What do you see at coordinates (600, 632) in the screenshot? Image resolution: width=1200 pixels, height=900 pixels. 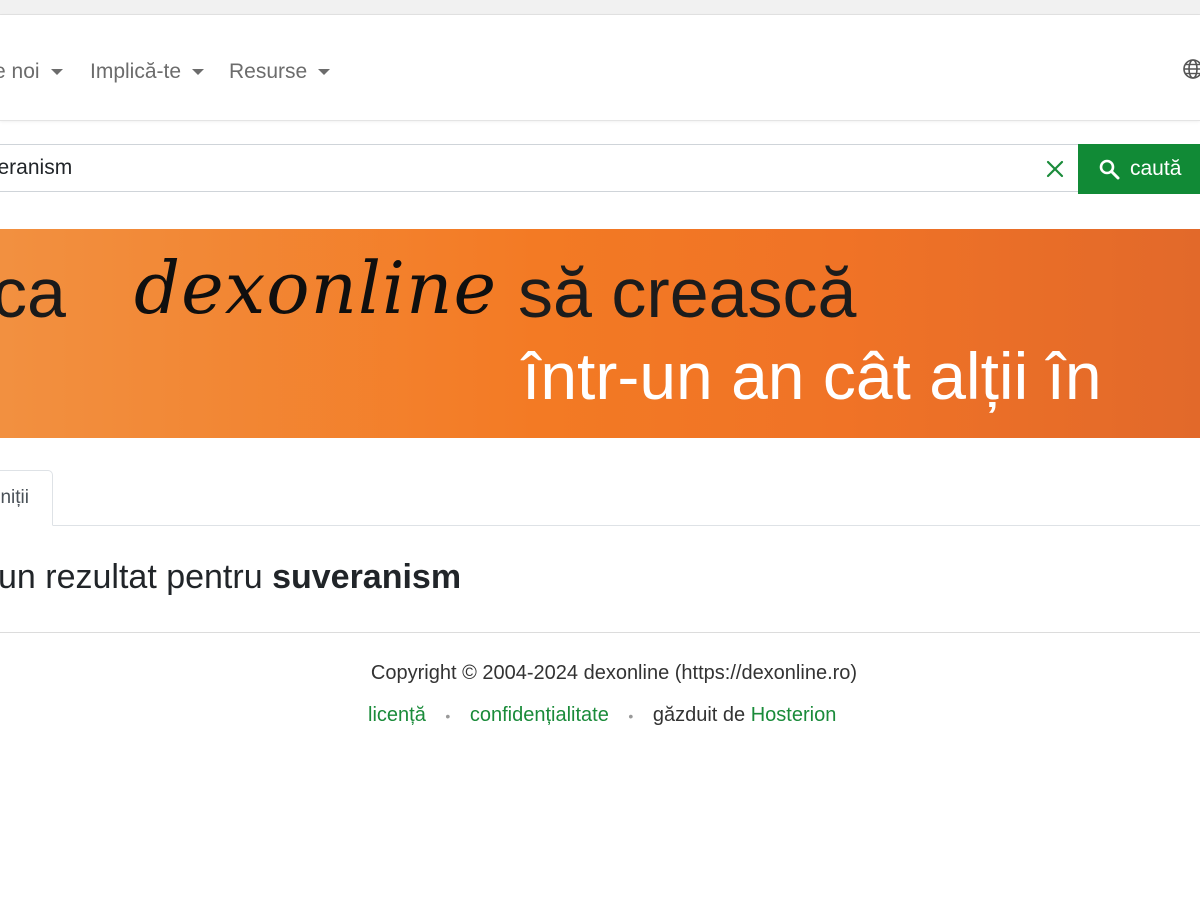 I see `footer-separator` at bounding box center [600, 632].